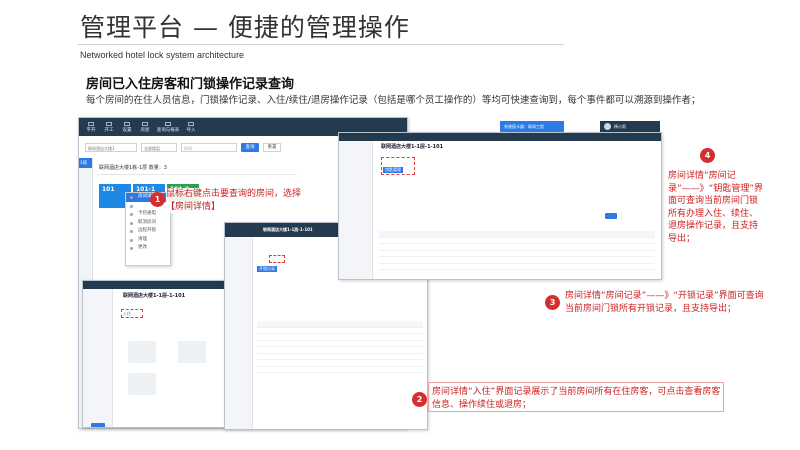 Image resolution: width=800 pixels, height=450 pixels. I want to click on search-button: 查询, so click(250, 147).